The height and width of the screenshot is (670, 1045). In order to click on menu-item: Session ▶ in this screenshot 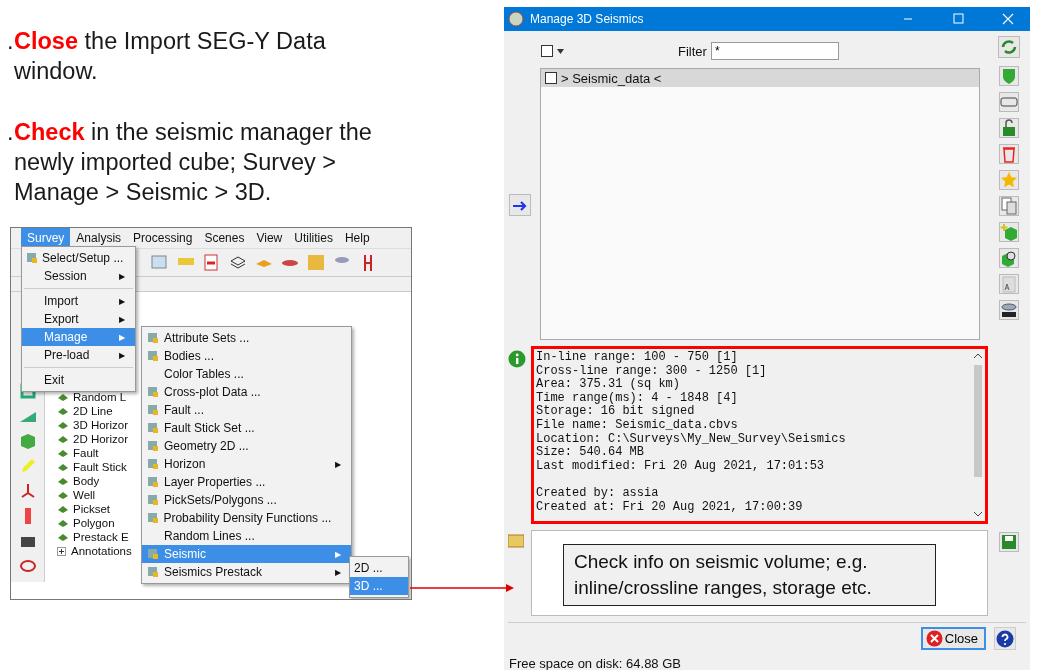, I will do `click(78, 276)`.